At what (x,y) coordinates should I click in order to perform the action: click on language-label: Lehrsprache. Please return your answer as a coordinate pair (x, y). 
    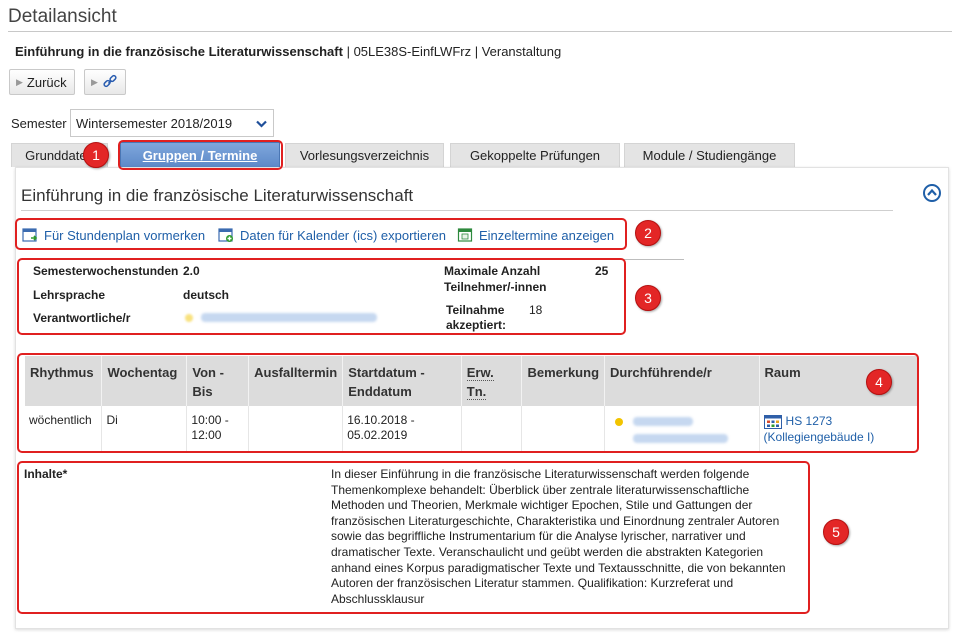
    Looking at the image, I should click on (69, 295).